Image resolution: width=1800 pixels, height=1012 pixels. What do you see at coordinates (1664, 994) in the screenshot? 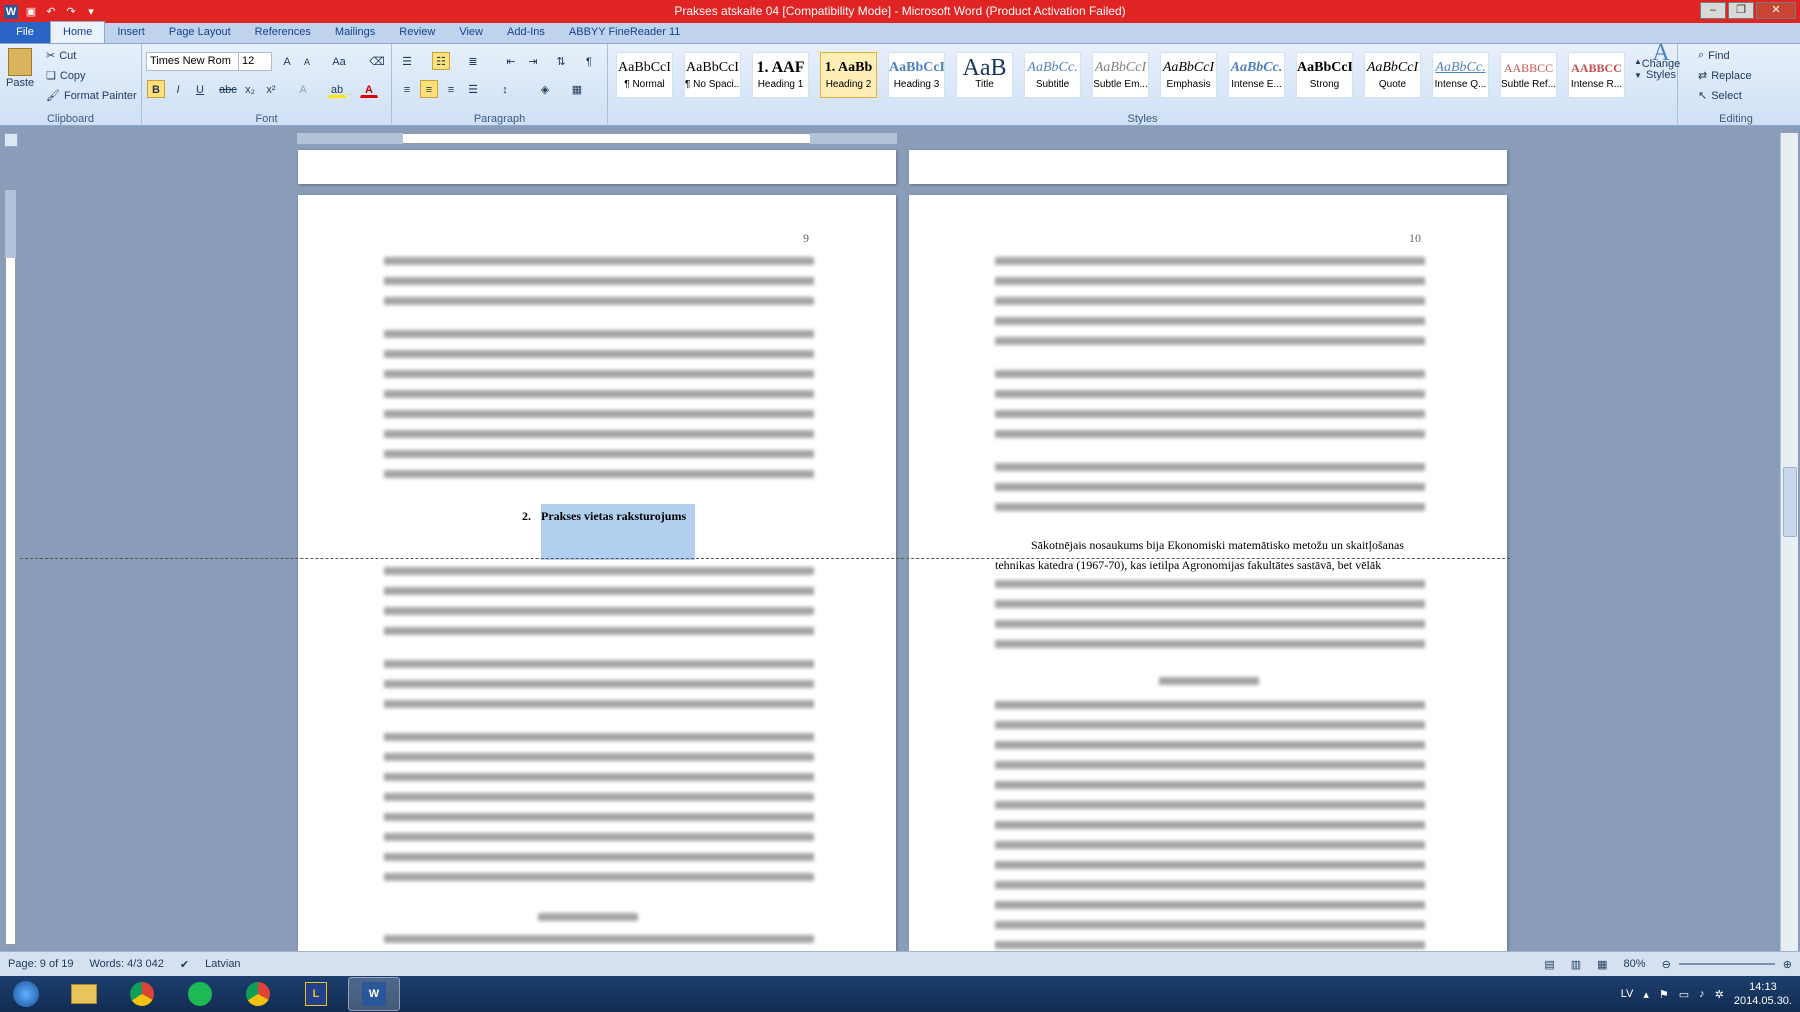
I see `flag-icon: ⚑` at bounding box center [1664, 994].